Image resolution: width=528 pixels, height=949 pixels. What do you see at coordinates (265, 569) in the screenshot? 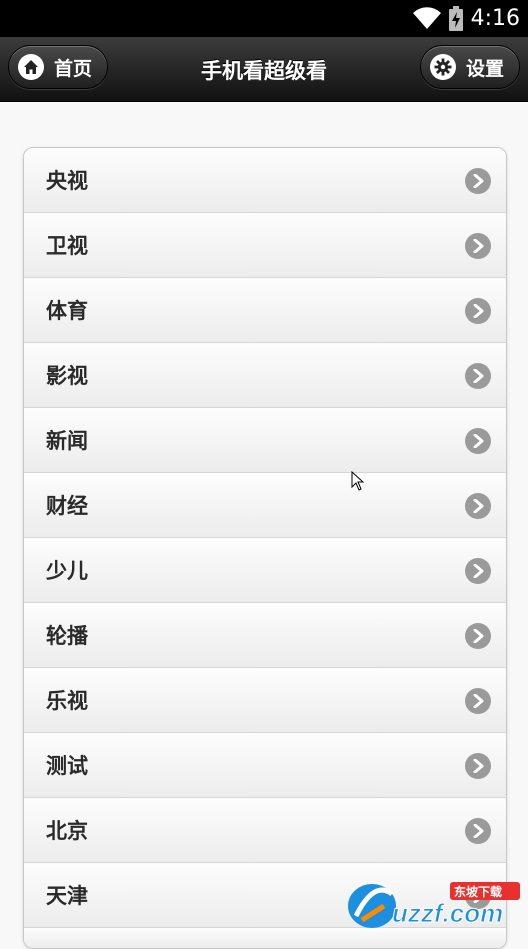
I see `list-item-6: 少儿` at bounding box center [265, 569].